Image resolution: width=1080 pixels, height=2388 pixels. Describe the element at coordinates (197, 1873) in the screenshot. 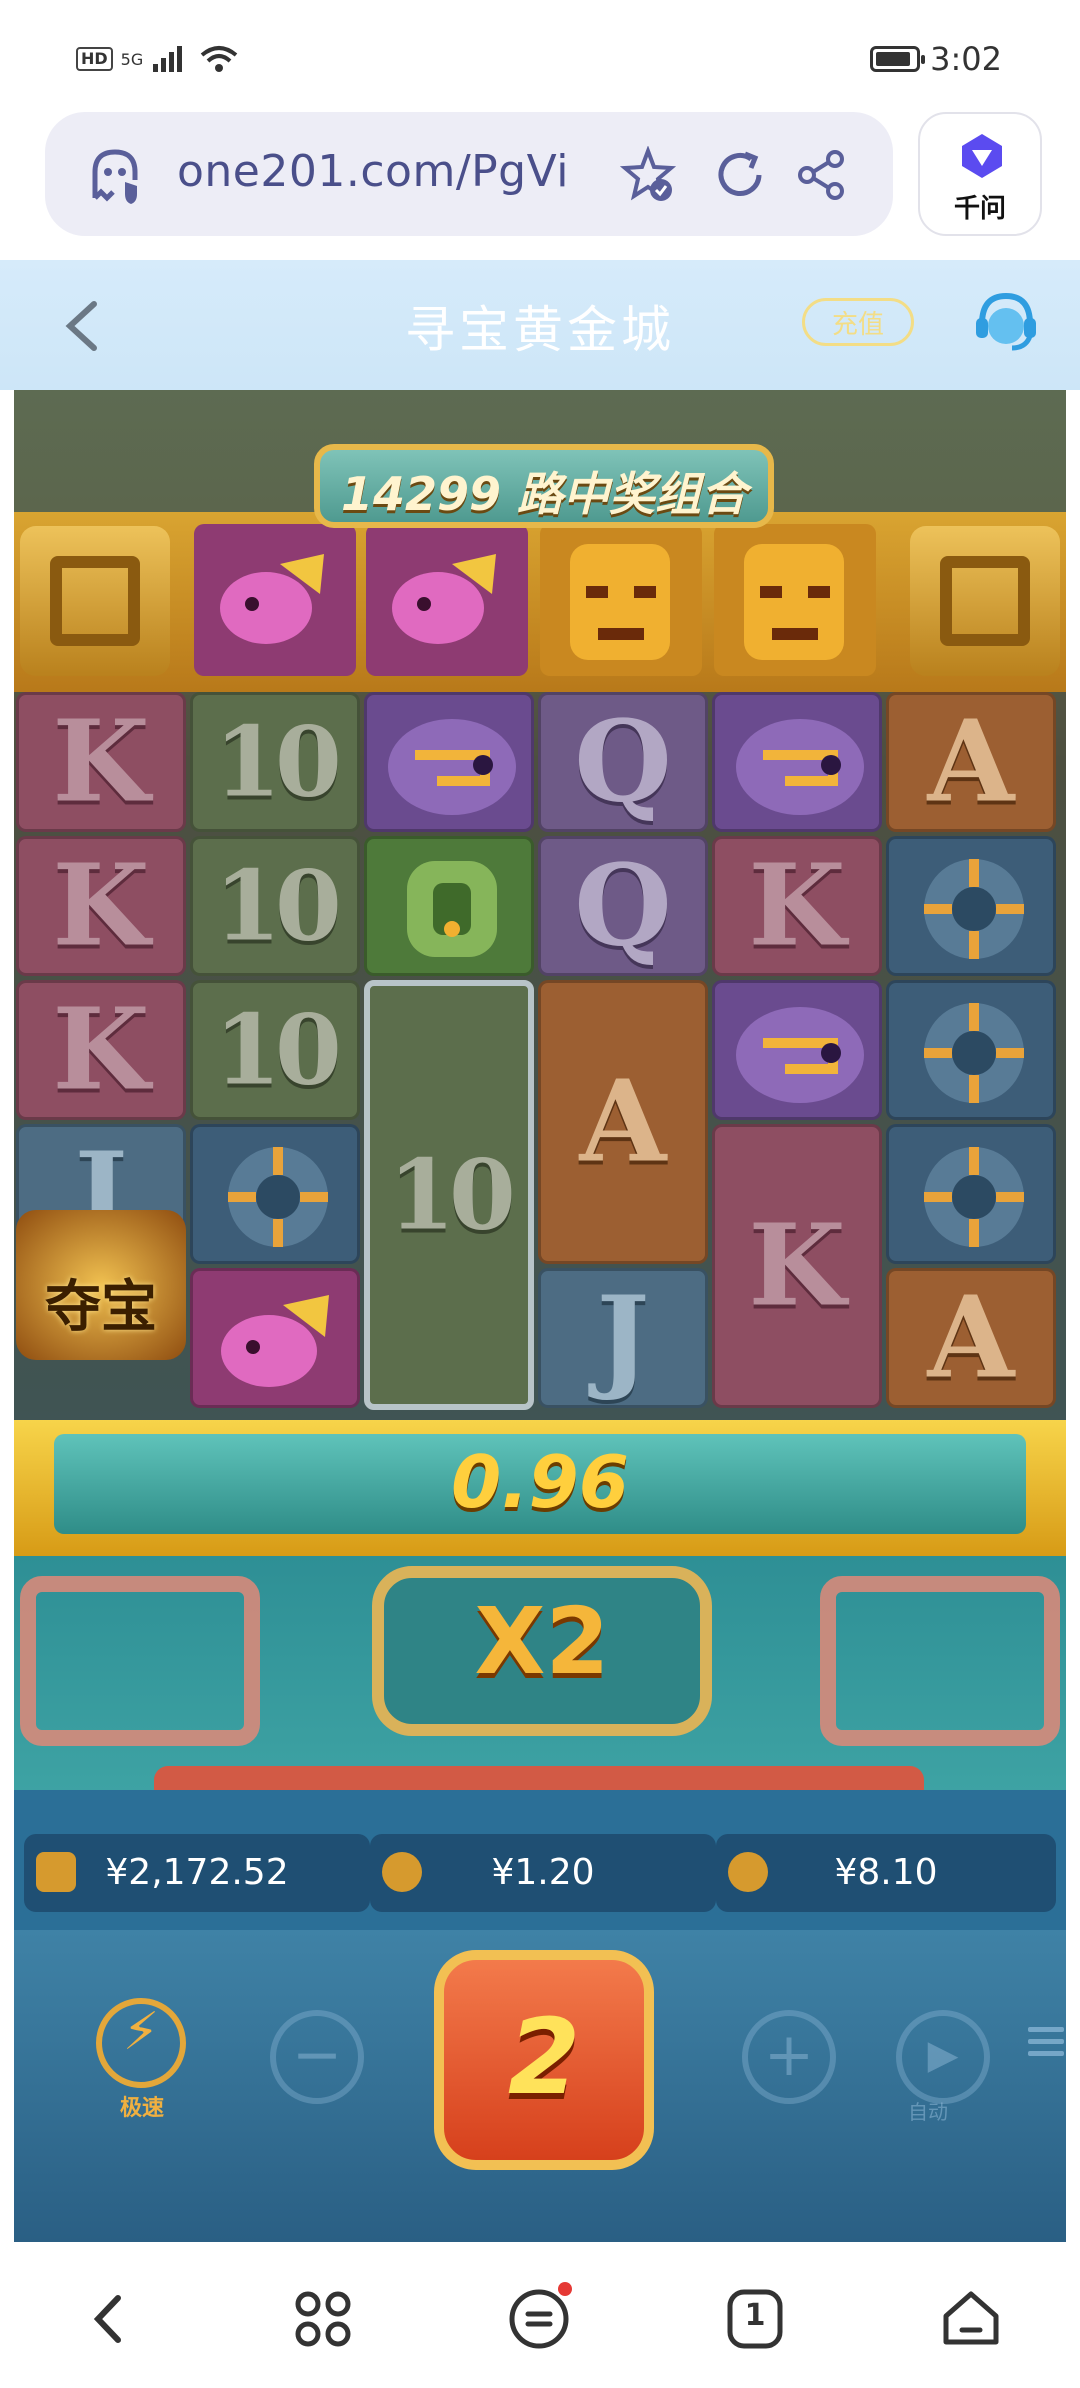

I see `balance-pill: ¥2,172.52` at that location.